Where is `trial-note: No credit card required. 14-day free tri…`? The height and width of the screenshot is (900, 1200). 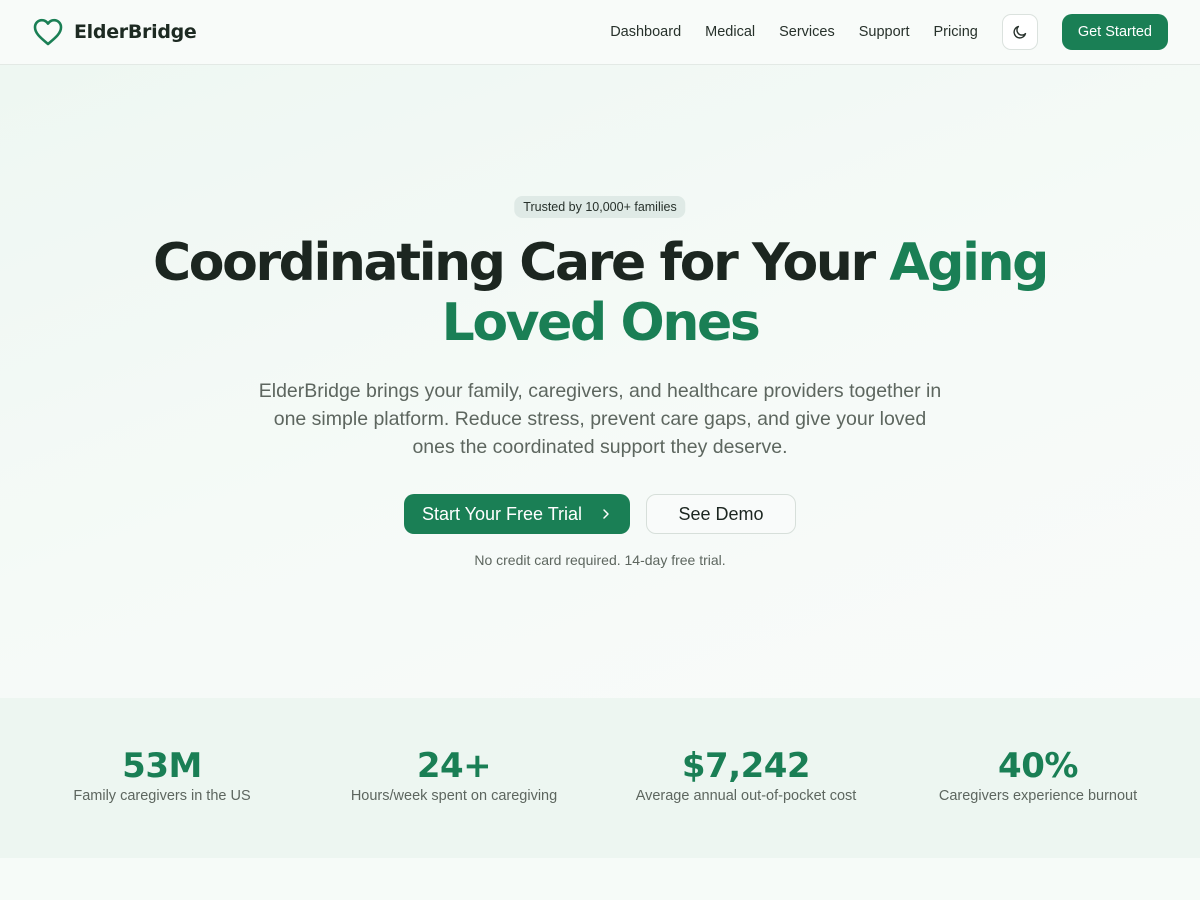 trial-note: No credit card required. 14-day free tri… is located at coordinates (600, 560).